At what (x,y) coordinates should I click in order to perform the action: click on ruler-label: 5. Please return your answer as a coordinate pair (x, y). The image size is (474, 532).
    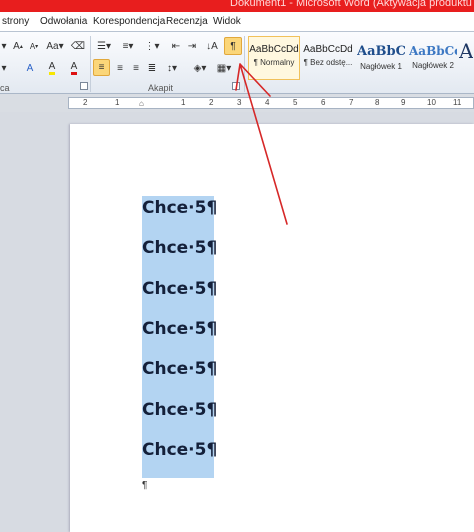
    Looking at the image, I should click on (295, 102).